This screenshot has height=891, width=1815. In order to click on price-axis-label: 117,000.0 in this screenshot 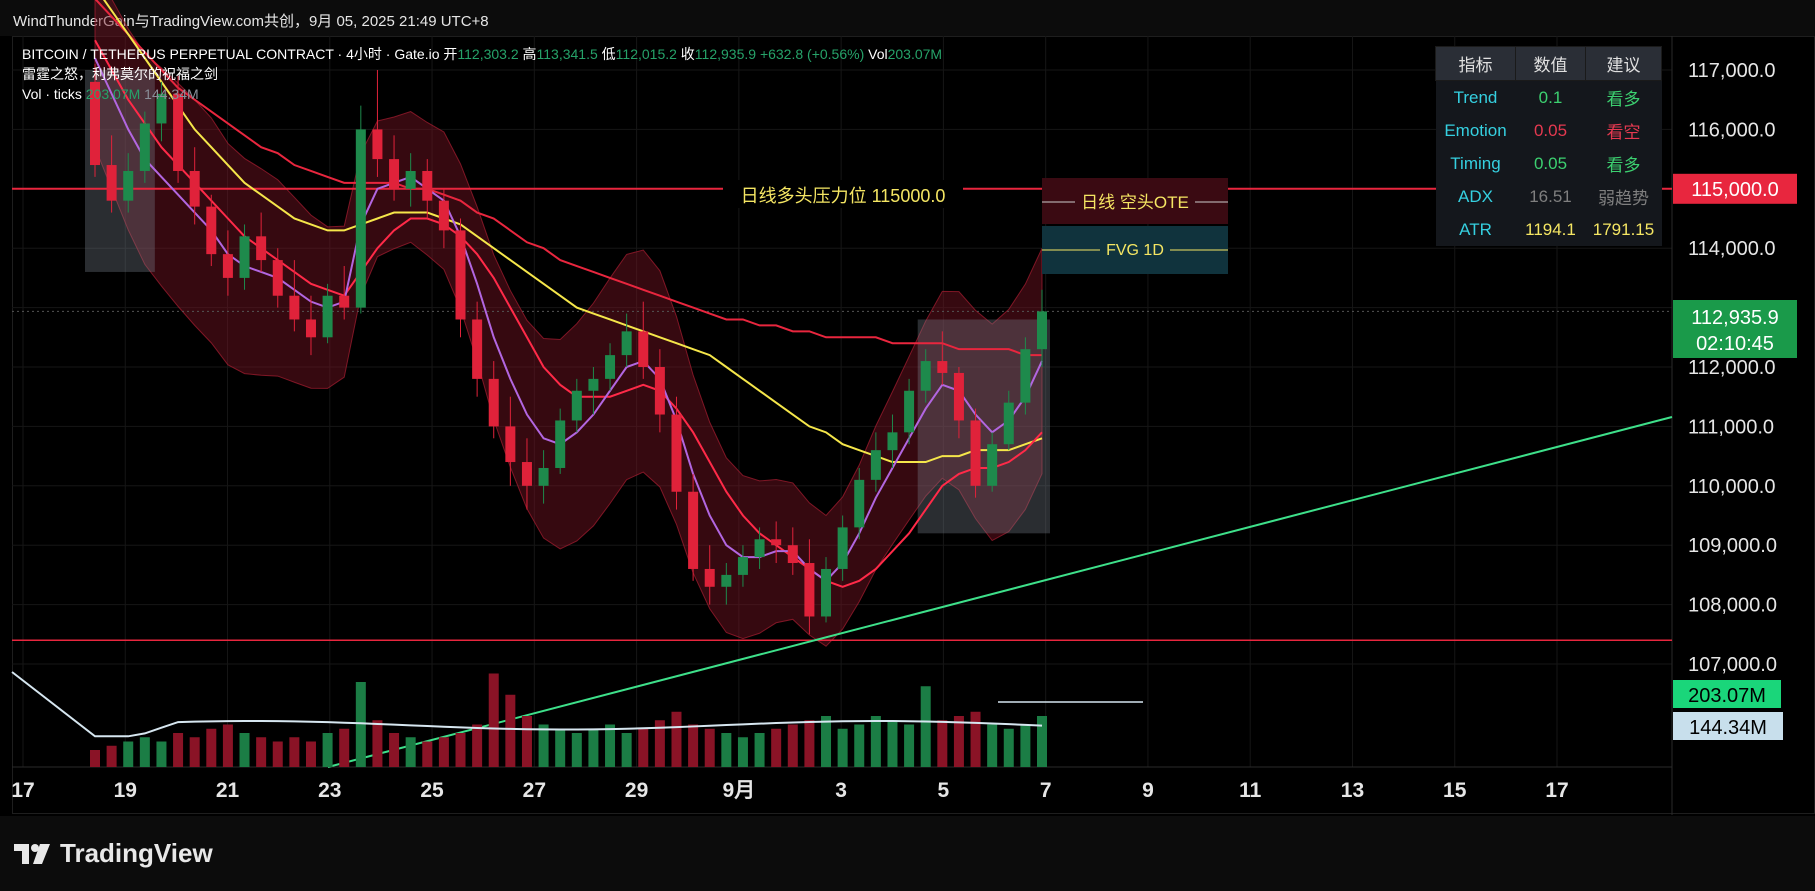, I will do `click(1732, 71)`.